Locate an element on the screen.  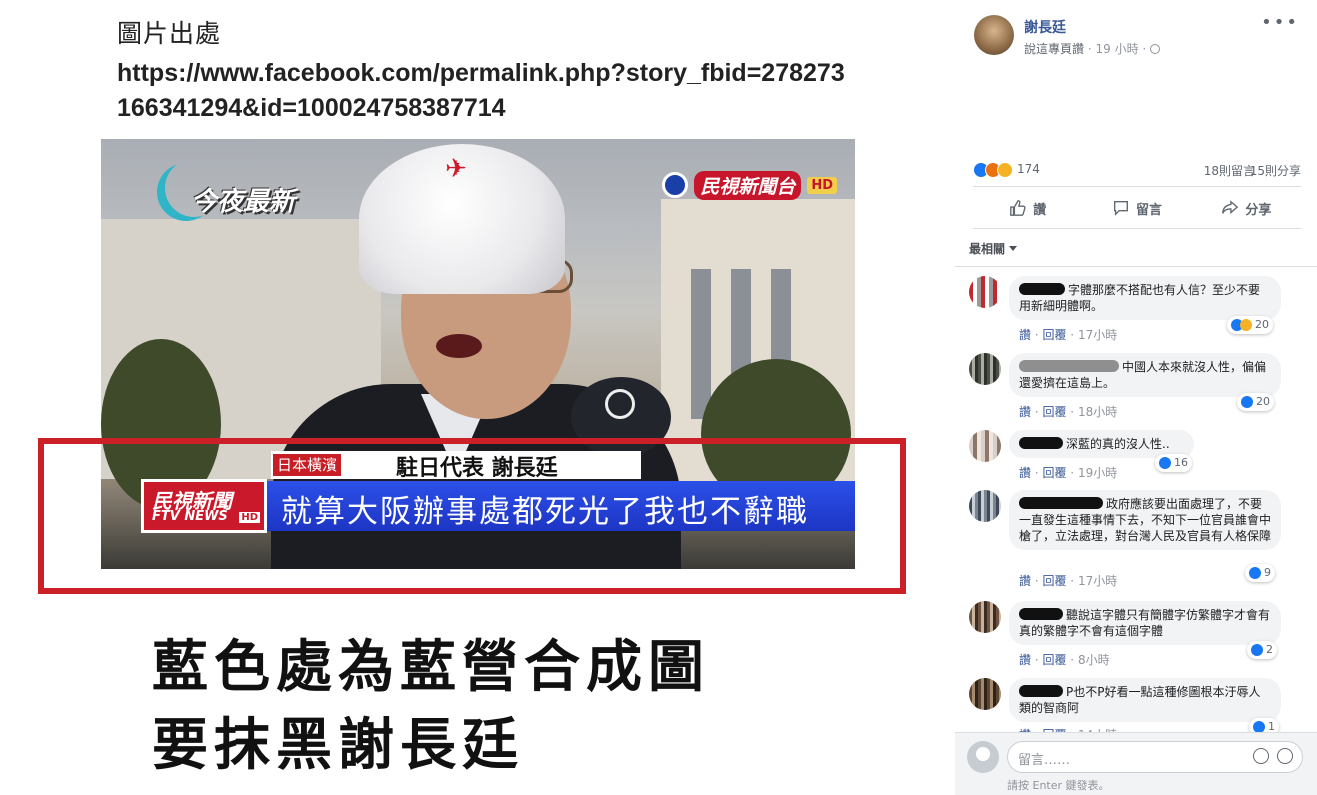
like-button: 讚 is located at coordinates (1027, 208).